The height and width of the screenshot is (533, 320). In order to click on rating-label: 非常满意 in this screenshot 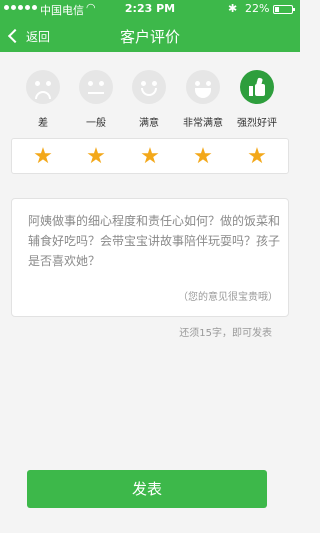, I will do `click(203, 123)`.